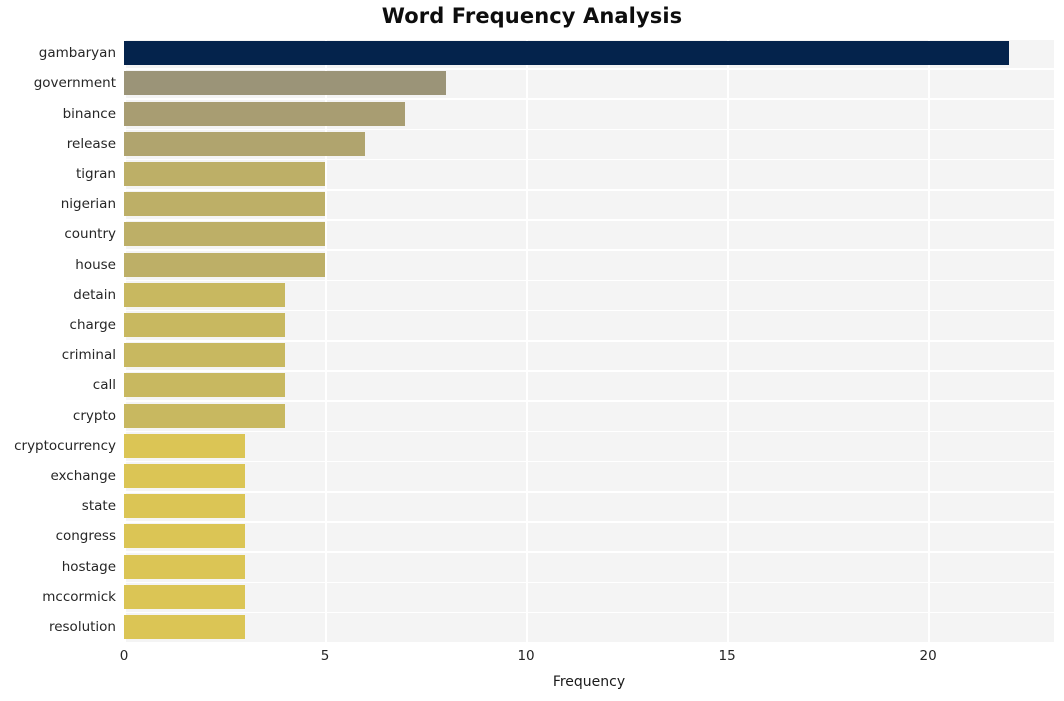 This screenshot has width=1064, height=701. I want to click on y-axis-tick-label: gambaryan, so click(77, 53).